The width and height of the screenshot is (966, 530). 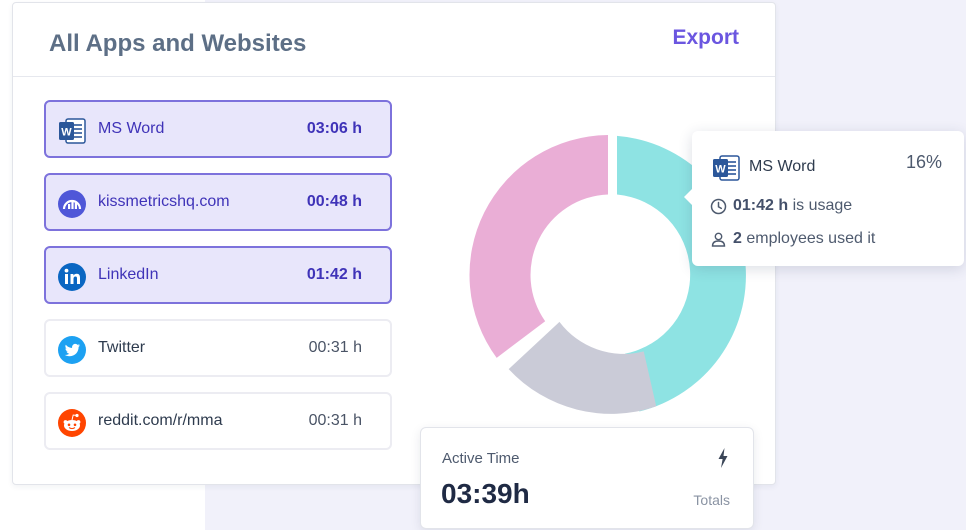 I want to click on donut-segment-secondary, so click(x=582, y=367).